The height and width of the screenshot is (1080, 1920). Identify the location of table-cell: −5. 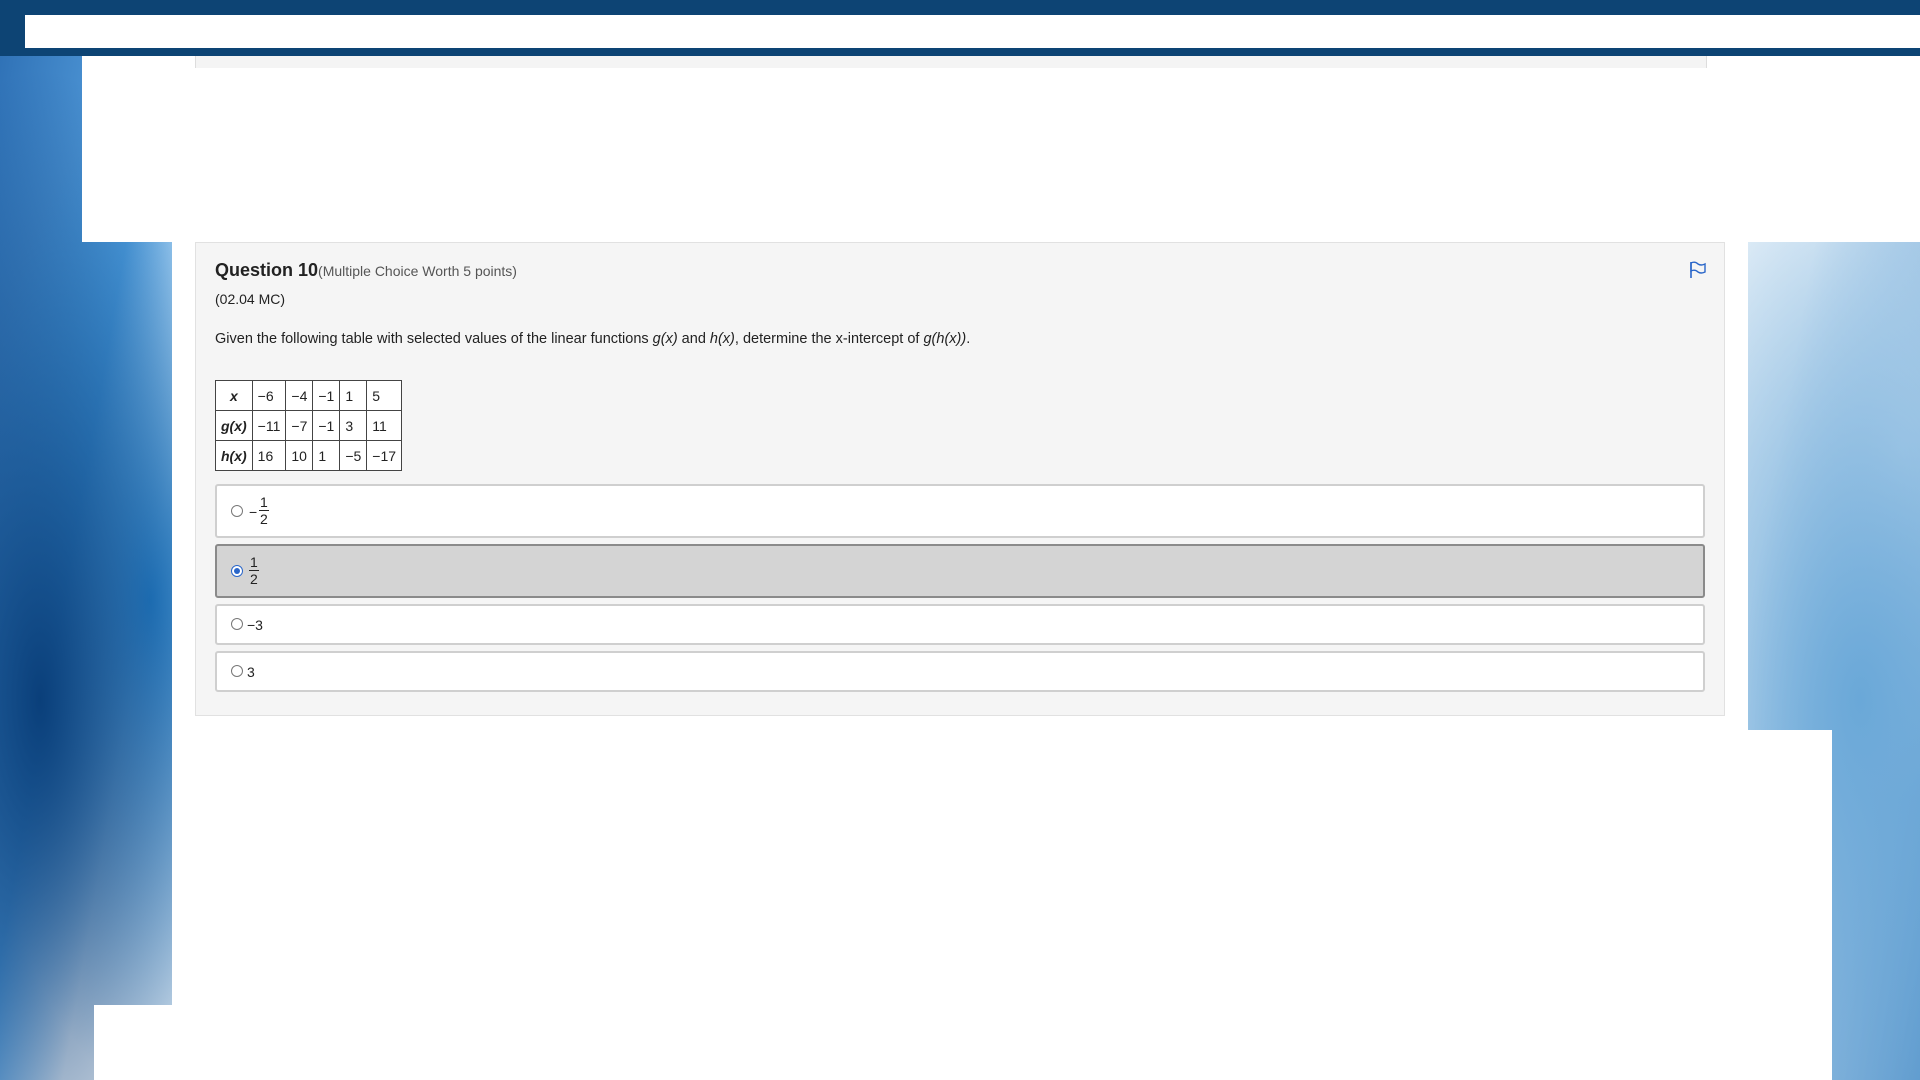
(353, 455).